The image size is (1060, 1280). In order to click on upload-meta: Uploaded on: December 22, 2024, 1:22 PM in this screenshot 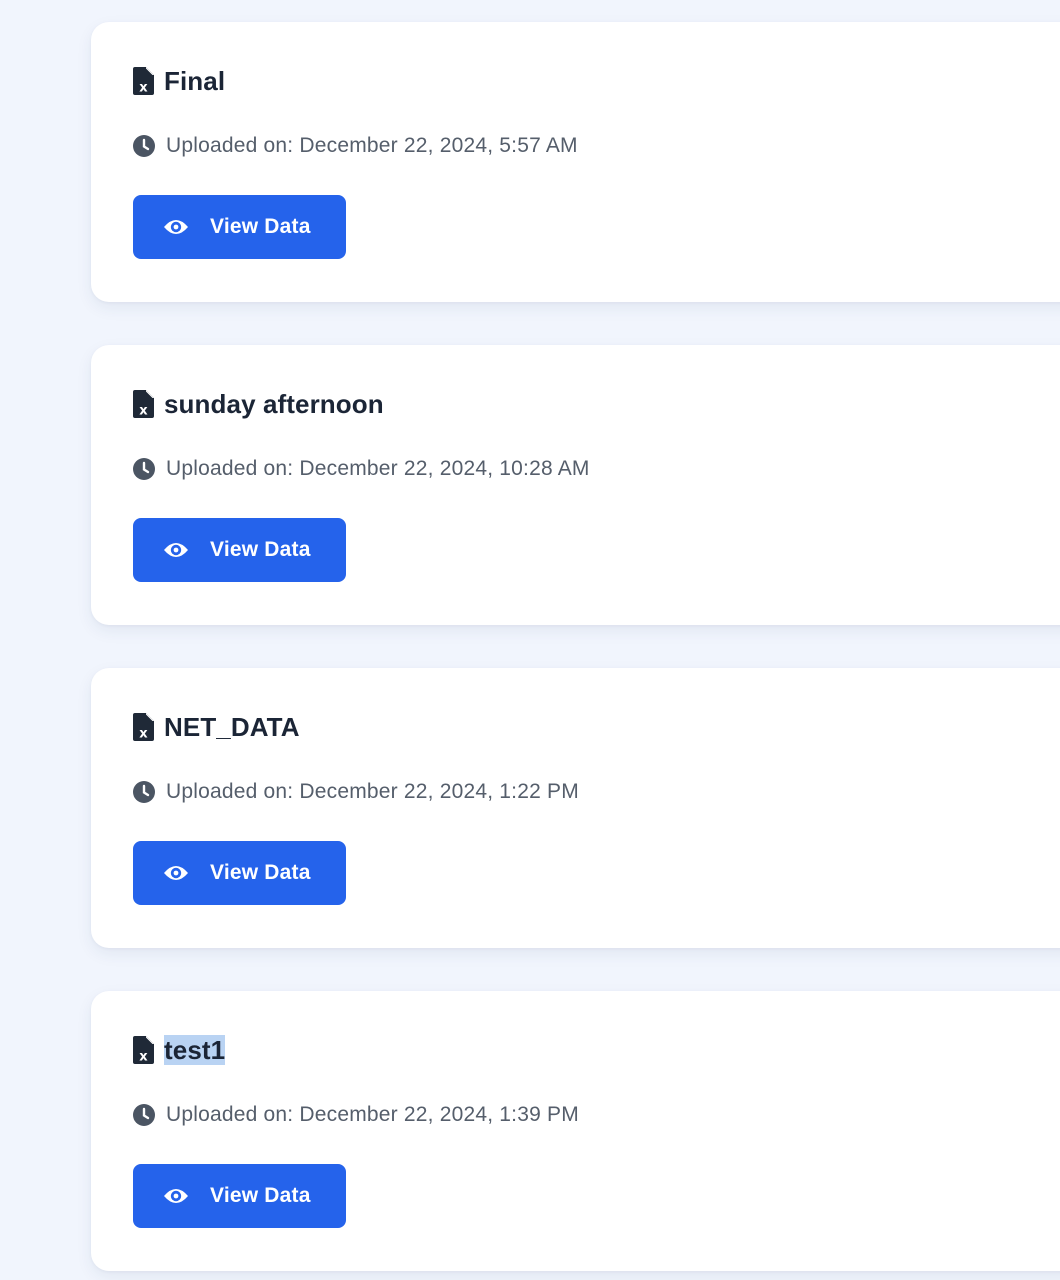, I will do `click(356, 792)`.